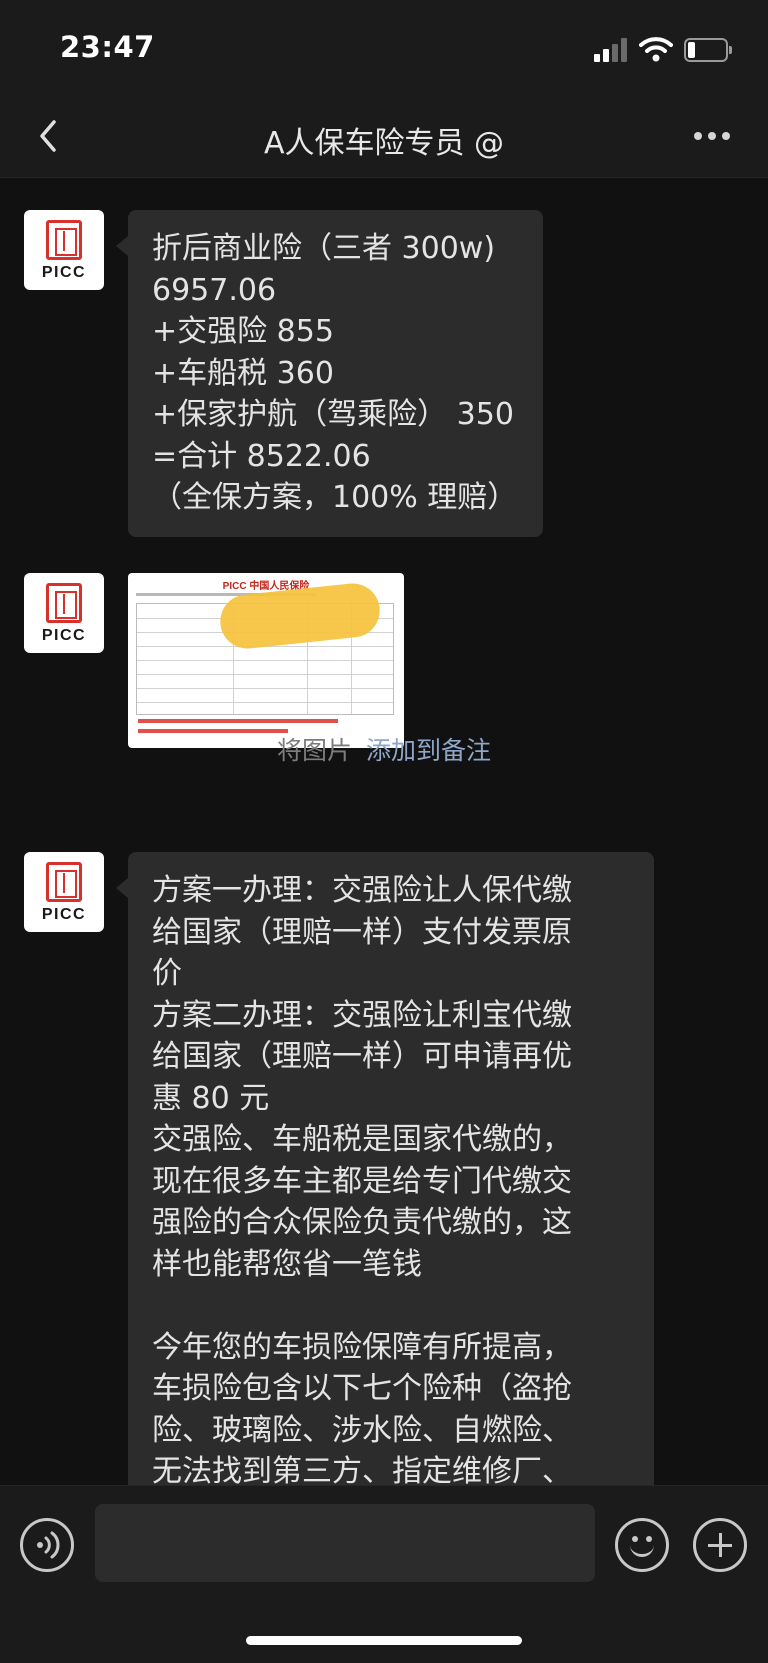 The image size is (768, 1663). What do you see at coordinates (47, 1545) in the screenshot?
I see `voice-icon` at bounding box center [47, 1545].